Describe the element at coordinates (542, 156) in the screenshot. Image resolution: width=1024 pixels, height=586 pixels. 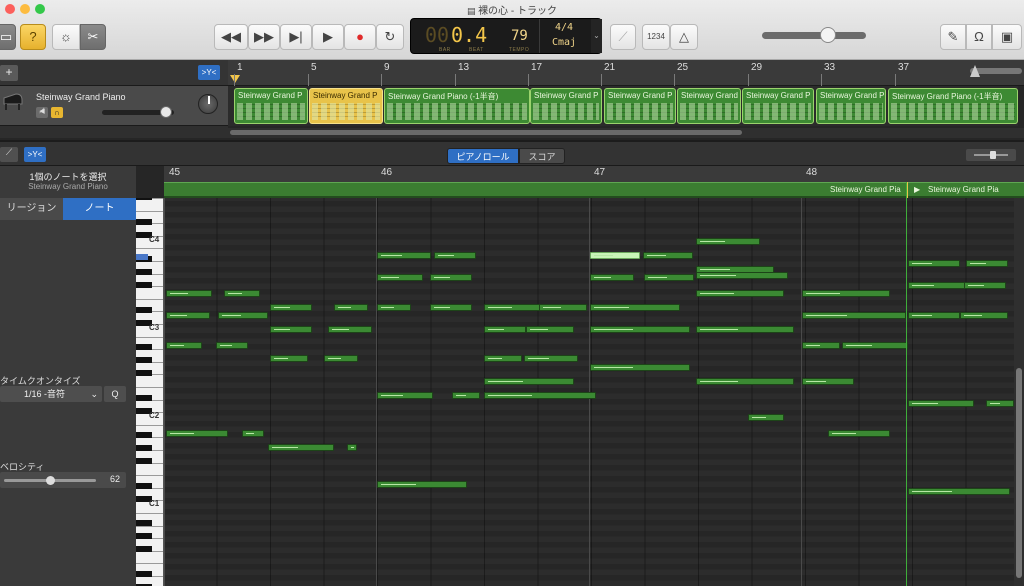
I see `tab-score: スコア` at that location.